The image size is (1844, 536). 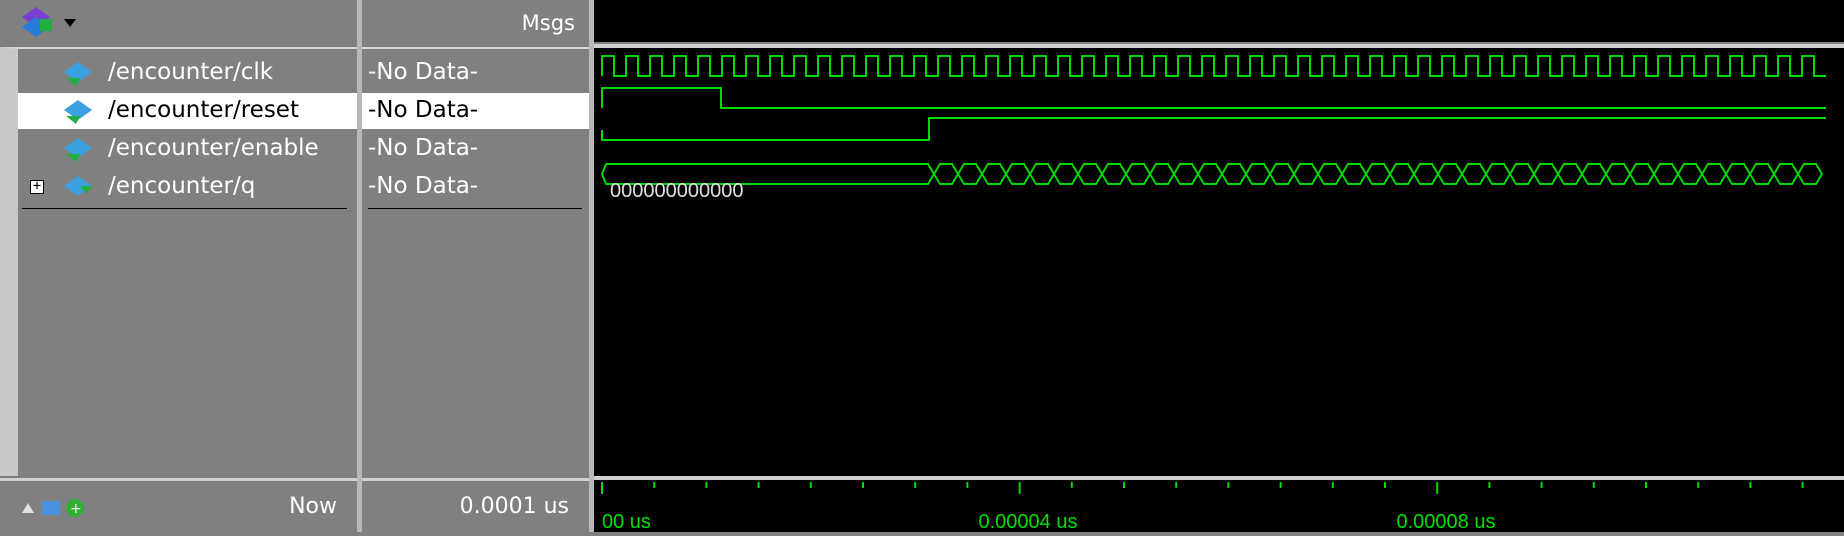 What do you see at coordinates (1213, 66) in the screenshot?
I see `clk-waveform` at bounding box center [1213, 66].